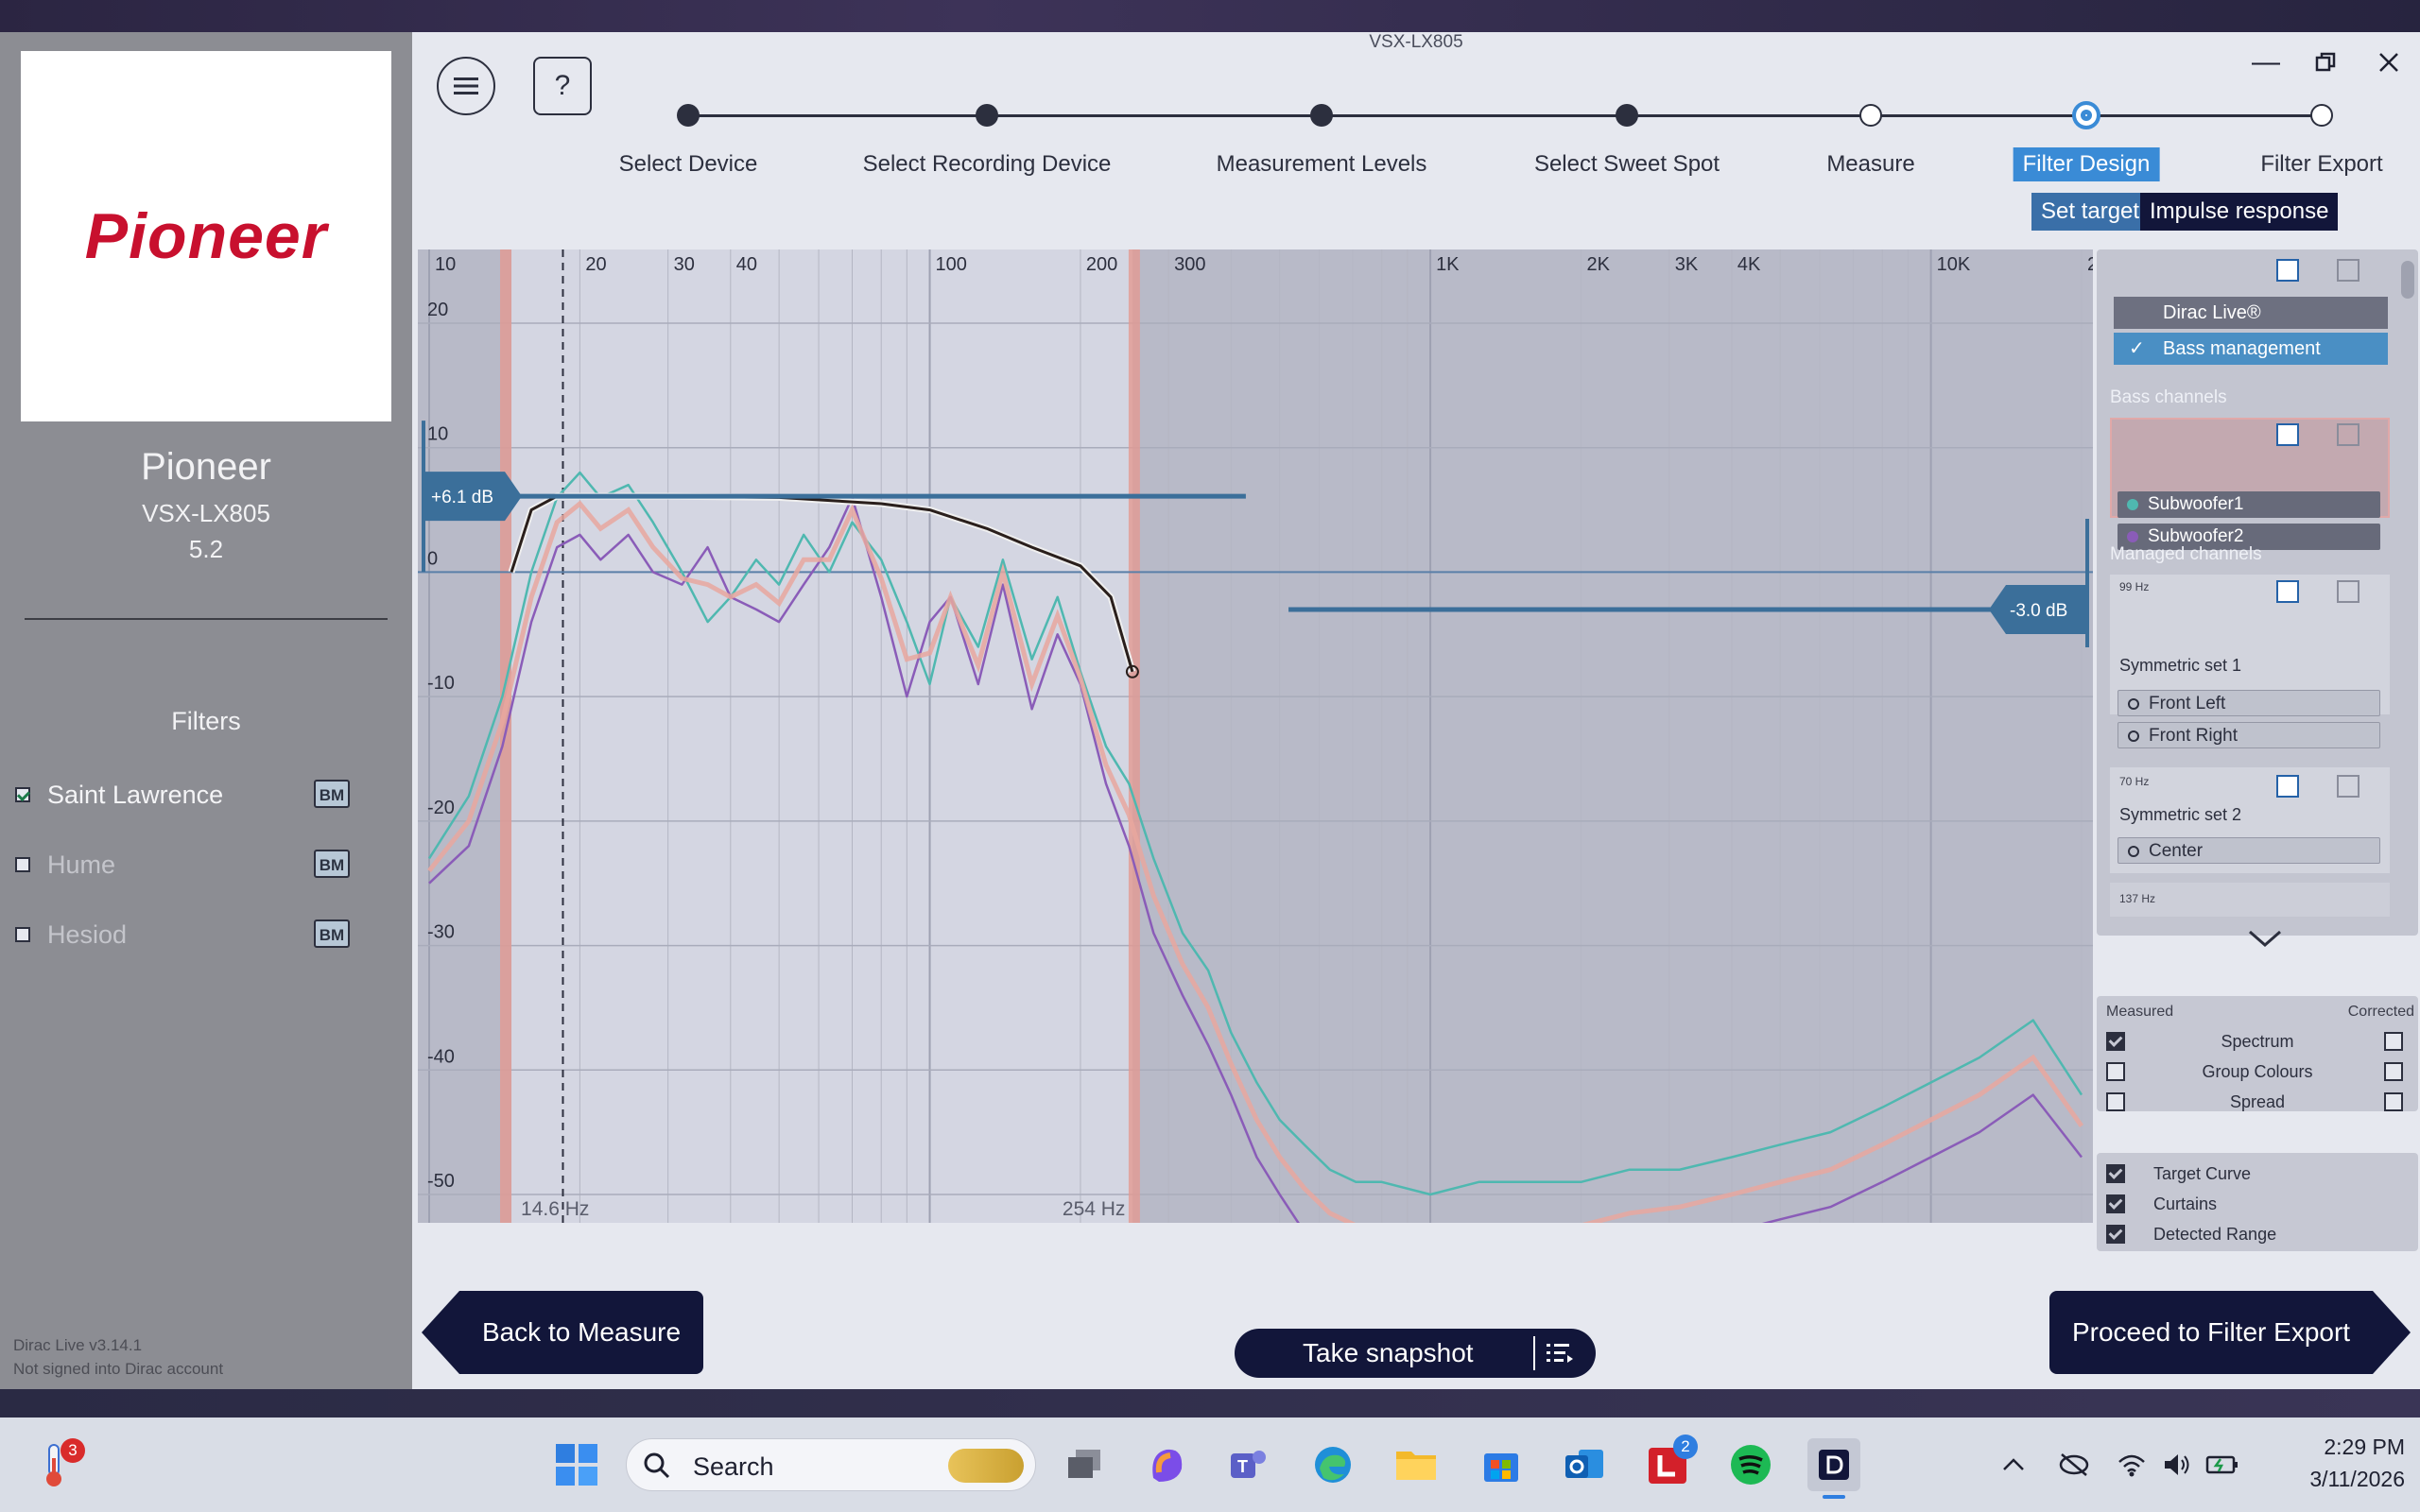 This screenshot has width=2420, height=1512. What do you see at coordinates (2090, 212) in the screenshot?
I see `tab-set-target: Set target` at bounding box center [2090, 212].